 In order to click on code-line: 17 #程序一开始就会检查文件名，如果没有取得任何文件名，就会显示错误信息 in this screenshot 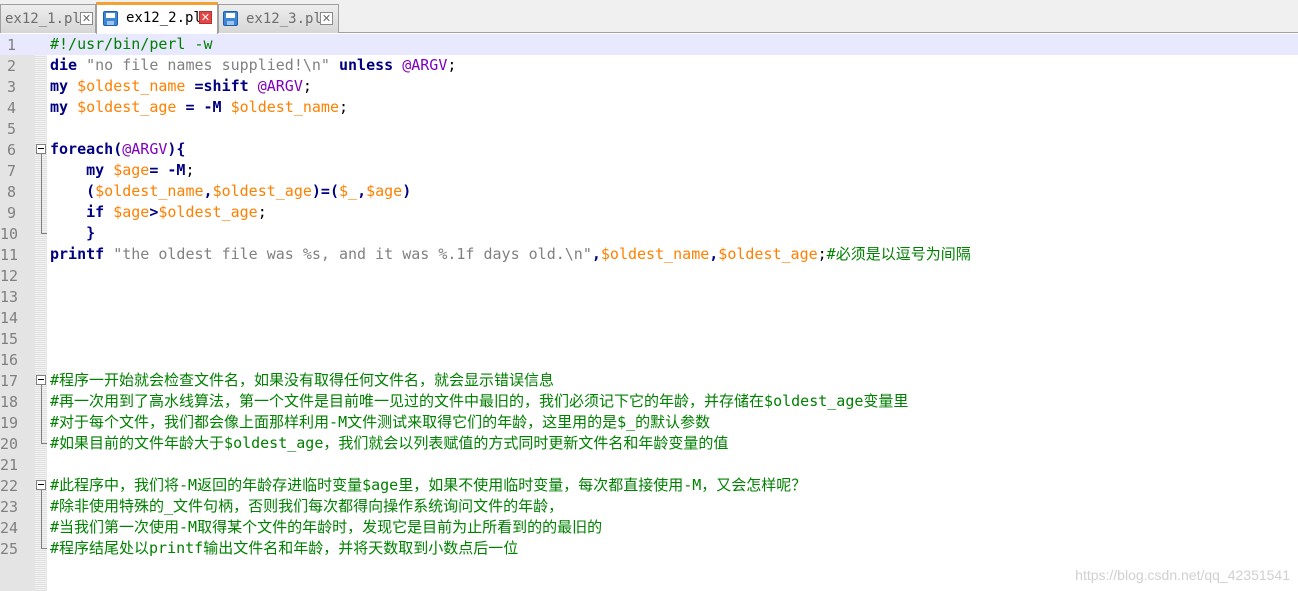, I will do `click(649, 380)`.